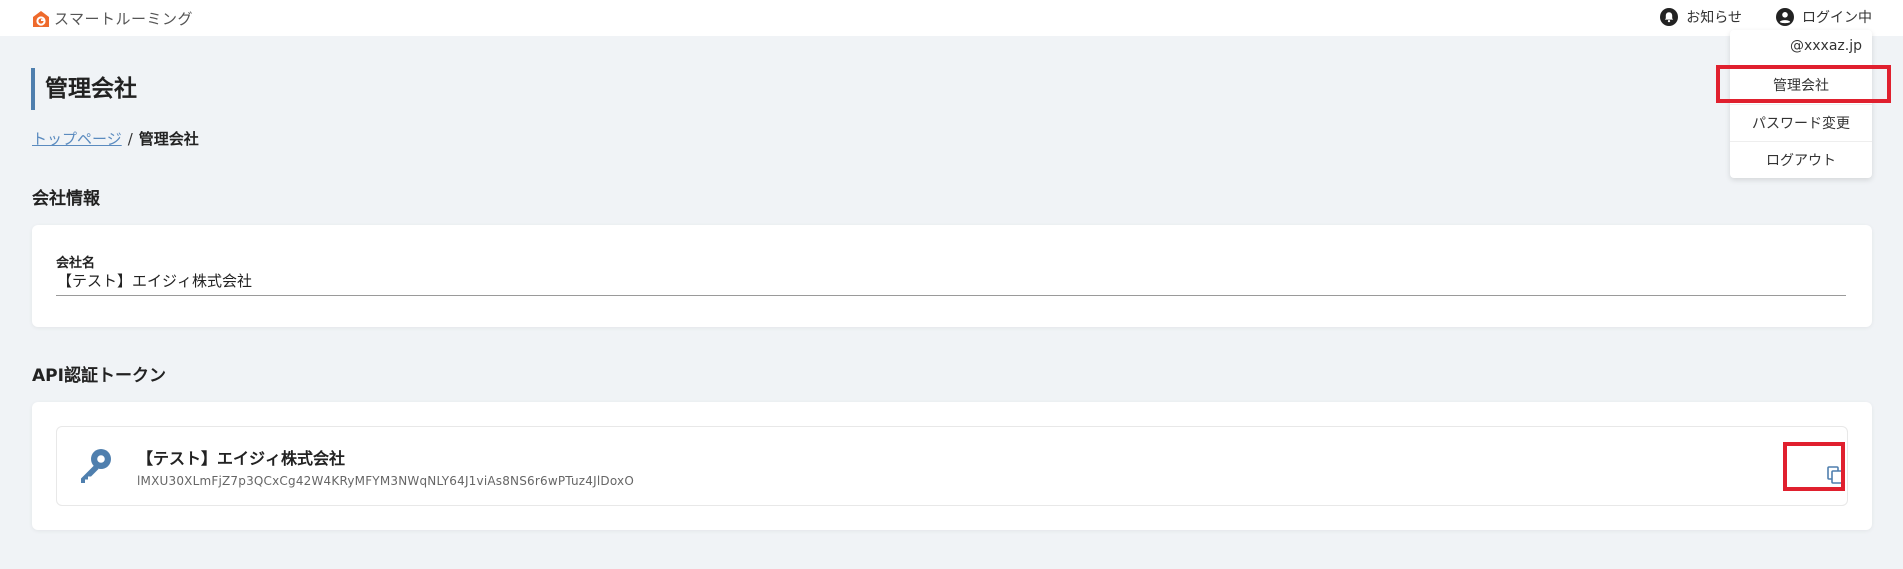 The height and width of the screenshot is (569, 1903). What do you see at coordinates (241, 458) in the screenshot?
I see `token-company-name: 【テスト】エイジィ株式会社` at bounding box center [241, 458].